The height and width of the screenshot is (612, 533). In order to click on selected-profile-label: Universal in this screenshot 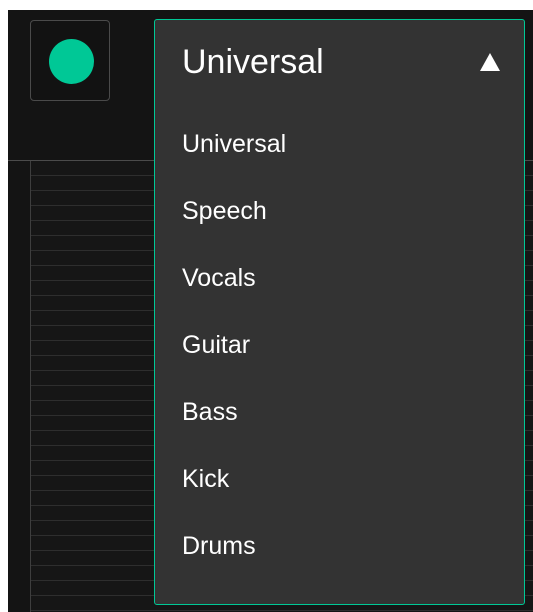, I will do `click(253, 62)`.